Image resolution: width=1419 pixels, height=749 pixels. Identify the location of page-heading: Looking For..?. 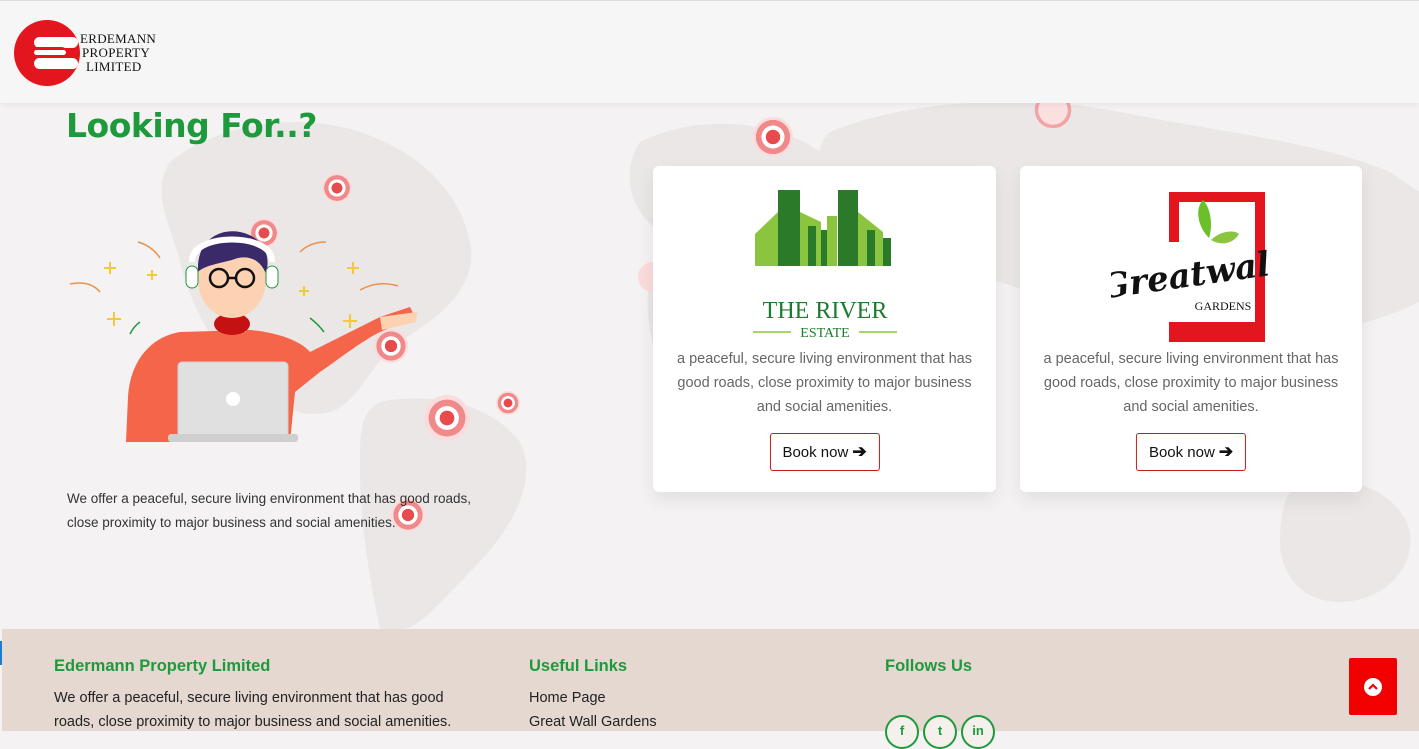
(191, 125).